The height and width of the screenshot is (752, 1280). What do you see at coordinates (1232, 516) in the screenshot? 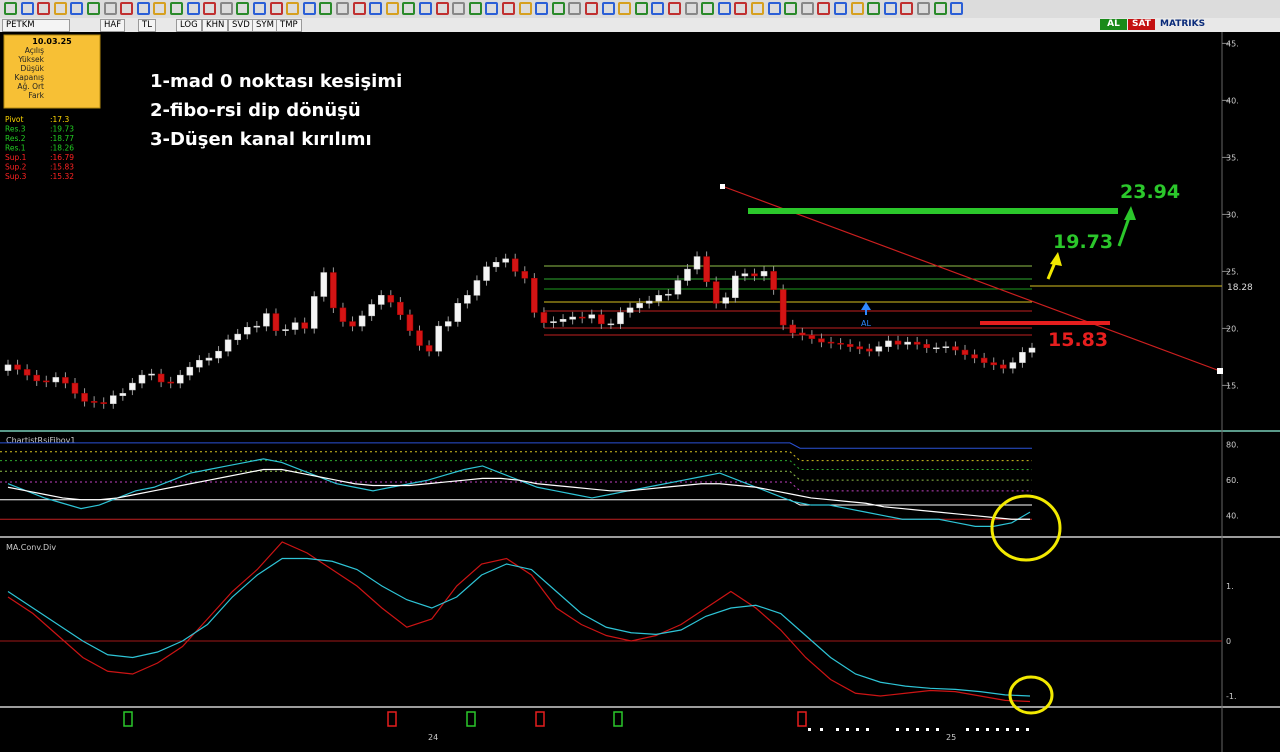
I see `rsi-tick-label: 40.` at bounding box center [1232, 516].